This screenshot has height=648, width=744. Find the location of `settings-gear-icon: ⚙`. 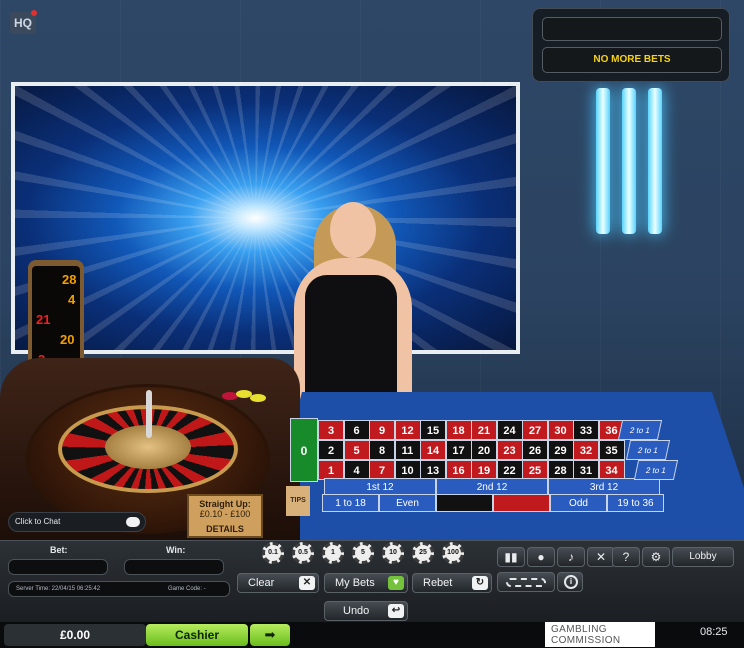

settings-gear-icon: ⚙ is located at coordinates (656, 557).